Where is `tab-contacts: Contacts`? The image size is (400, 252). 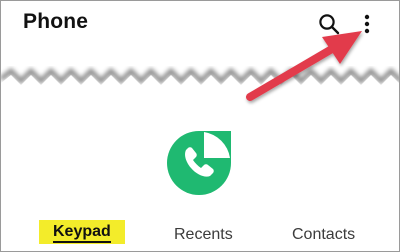 tab-contacts: Contacts is located at coordinates (323, 235).